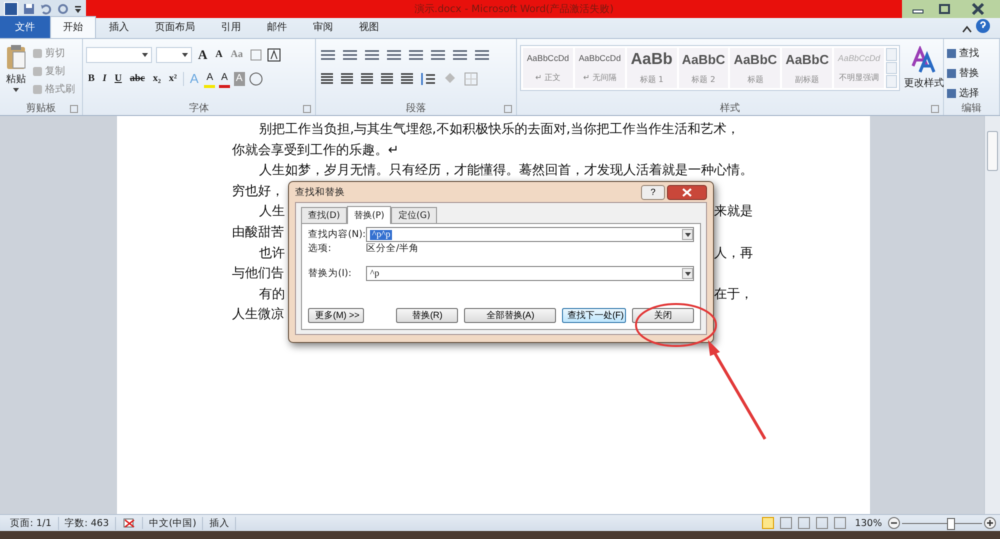  I want to click on field-label: 替换为(I):, so click(330, 273).